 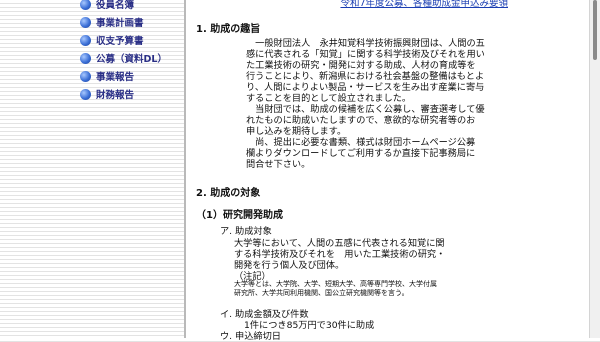 I want to click on nav-item-2: 事業計画書, so click(x=132, y=22).